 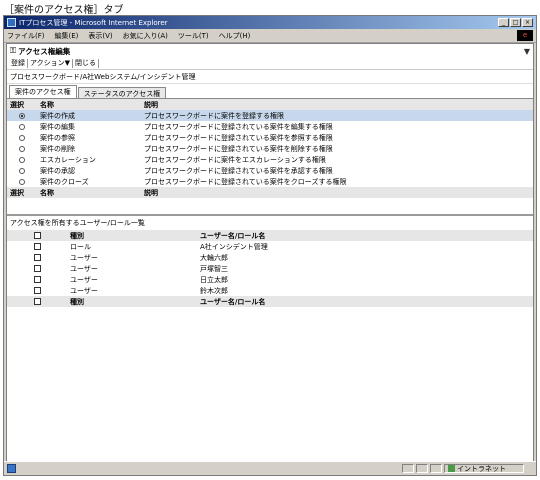 What do you see at coordinates (11, 22) in the screenshot?
I see `ie-app-icon` at bounding box center [11, 22].